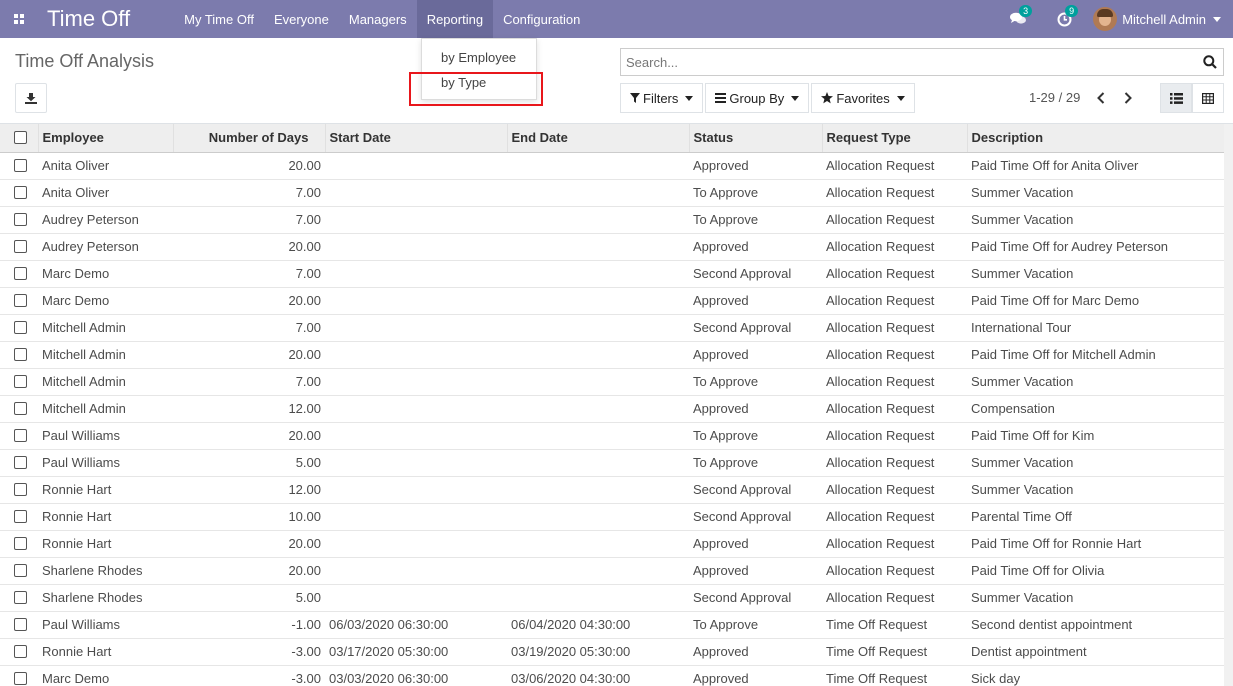 The image size is (1233, 686). I want to click on list-view-button, so click(1176, 98).